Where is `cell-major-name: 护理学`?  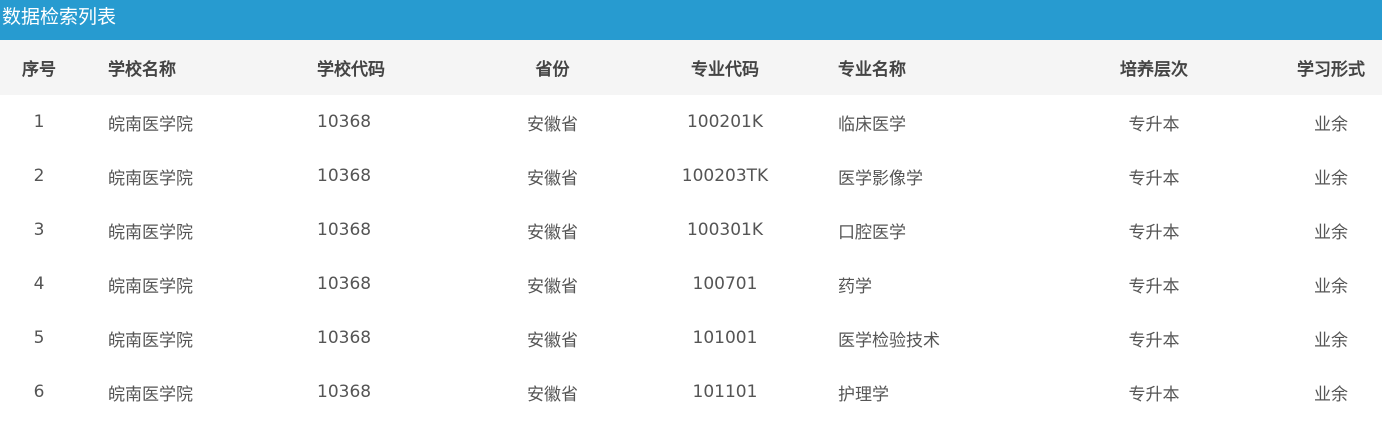
cell-major-name: 护理学 is located at coordinates (863, 394).